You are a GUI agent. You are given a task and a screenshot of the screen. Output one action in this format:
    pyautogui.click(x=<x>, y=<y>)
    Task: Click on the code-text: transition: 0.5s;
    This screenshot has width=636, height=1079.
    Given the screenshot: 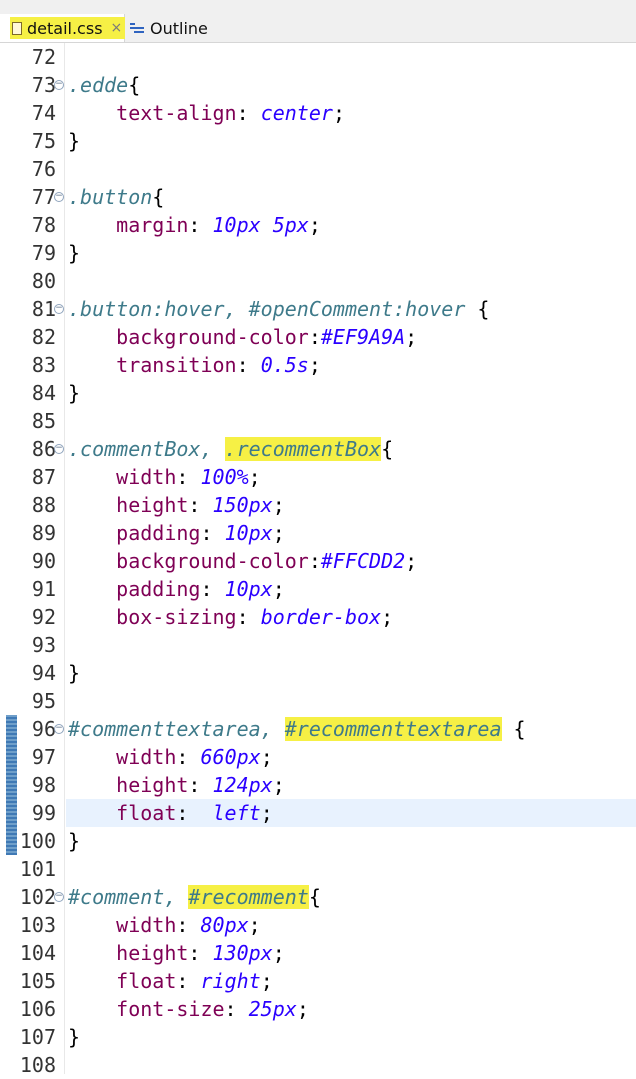 What is the action you would take?
    pyautogui.click(x=194, y=365)
    